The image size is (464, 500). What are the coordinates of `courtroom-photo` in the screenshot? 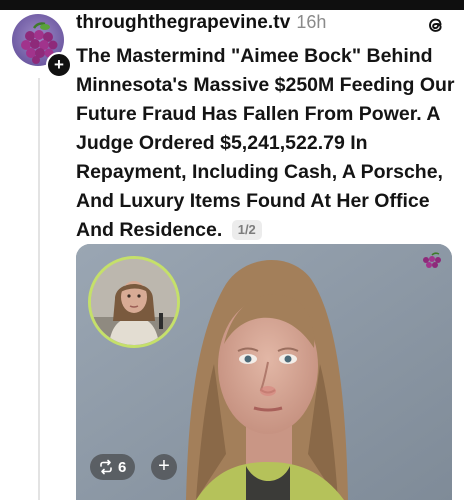 It's located at (134, 302).